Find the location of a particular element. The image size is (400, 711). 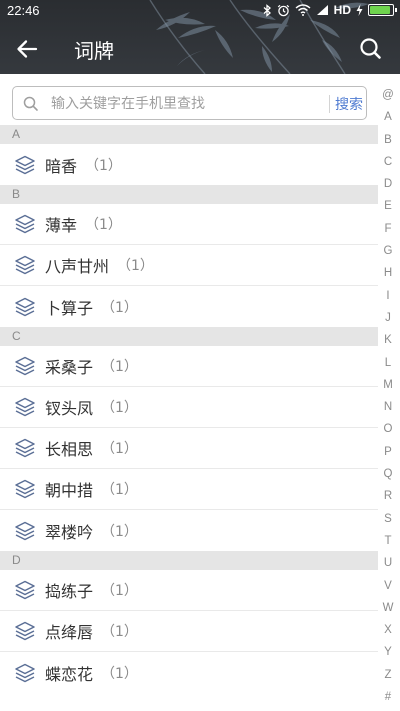

search-submit-button: 搜索 is located at coordinates (349, 104).